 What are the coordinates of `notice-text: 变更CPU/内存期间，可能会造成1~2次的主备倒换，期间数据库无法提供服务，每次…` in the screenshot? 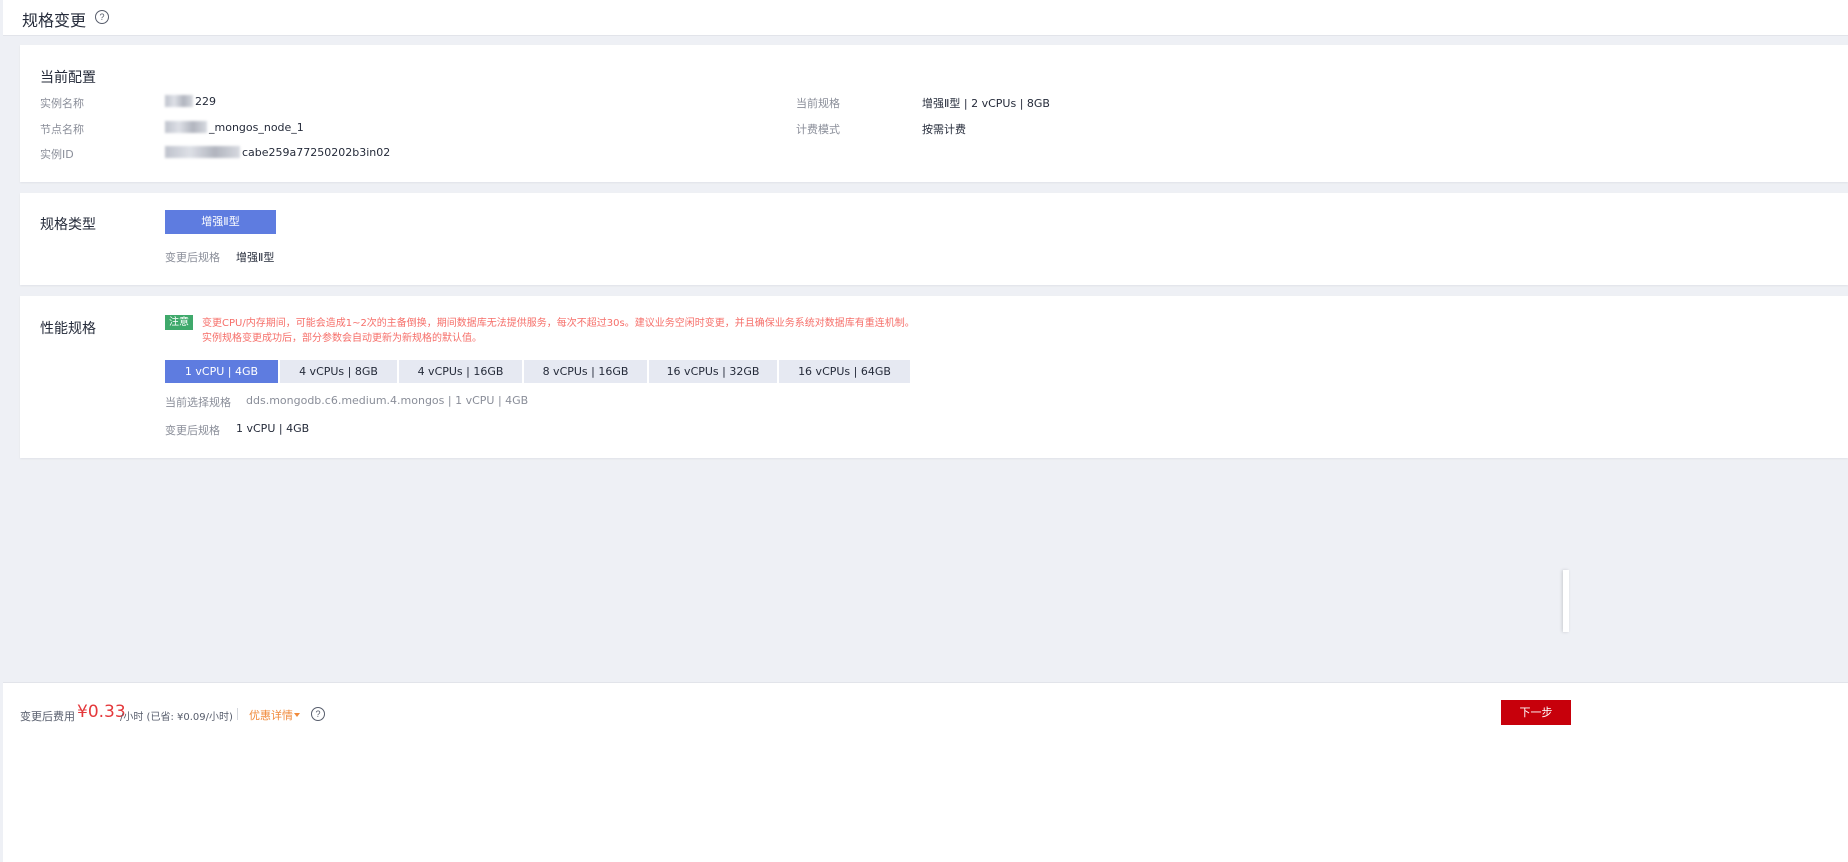 It's located at (558, 323).